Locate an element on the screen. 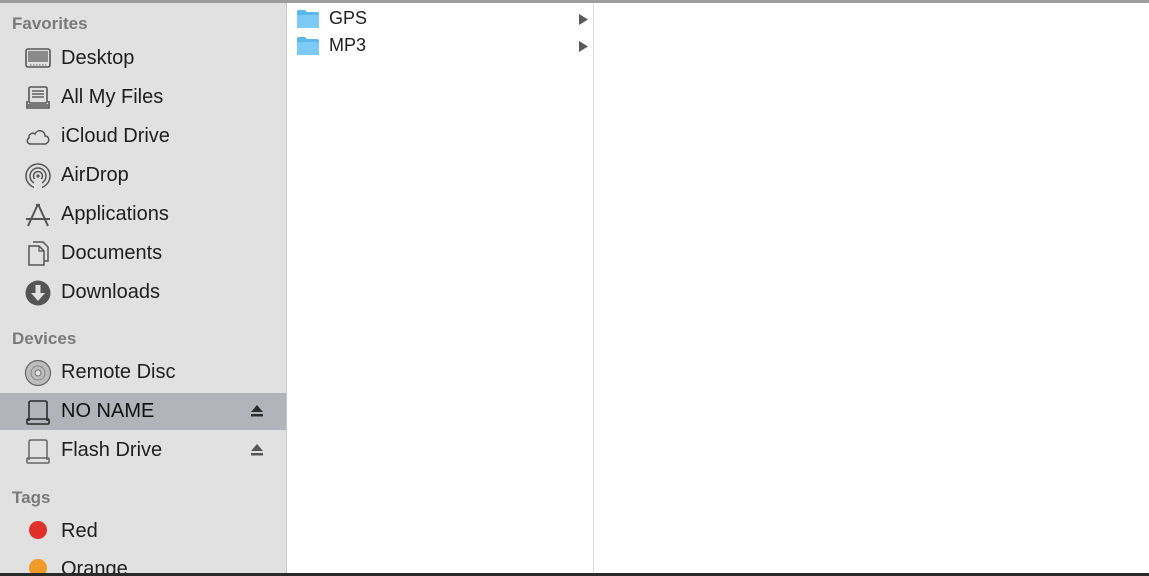 Image resolution: width=1149 pixels, height=576 pixels. sidebar-item-airdrop: AirDrop is located at coordinates (143, 175).